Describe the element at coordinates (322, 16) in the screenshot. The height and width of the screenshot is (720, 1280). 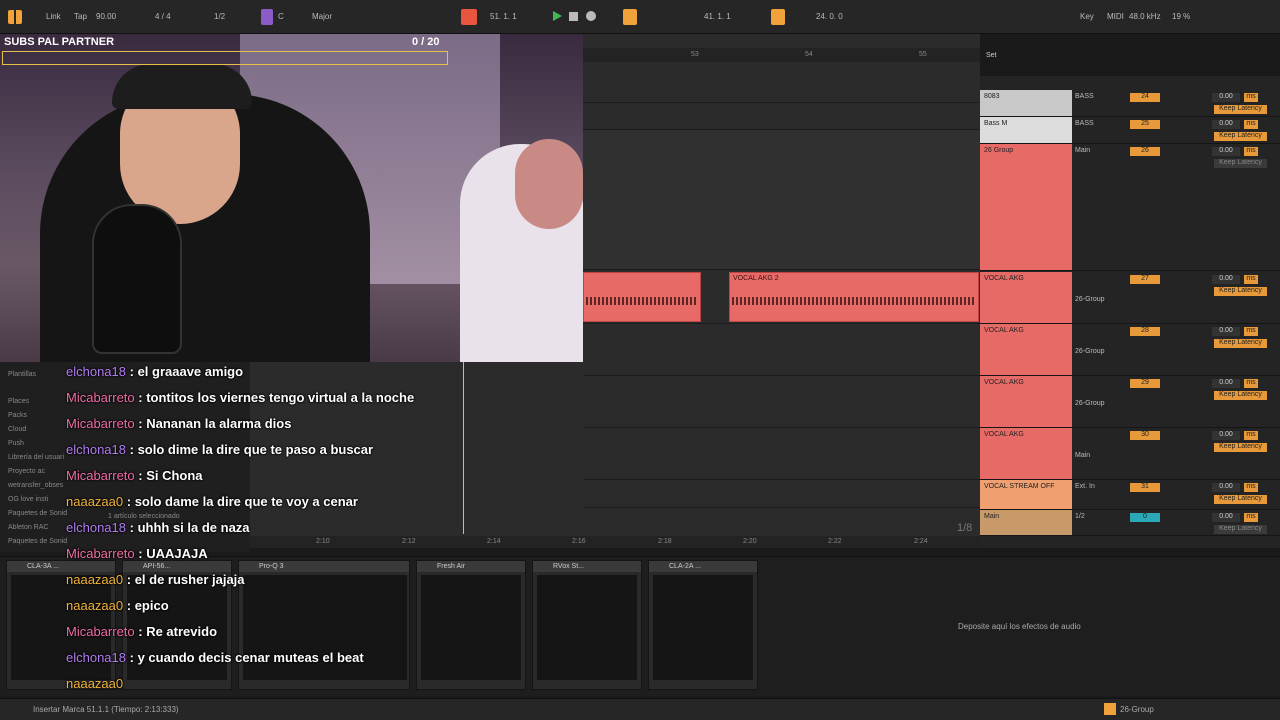
I see `scale-mode-select: Major` at that location.